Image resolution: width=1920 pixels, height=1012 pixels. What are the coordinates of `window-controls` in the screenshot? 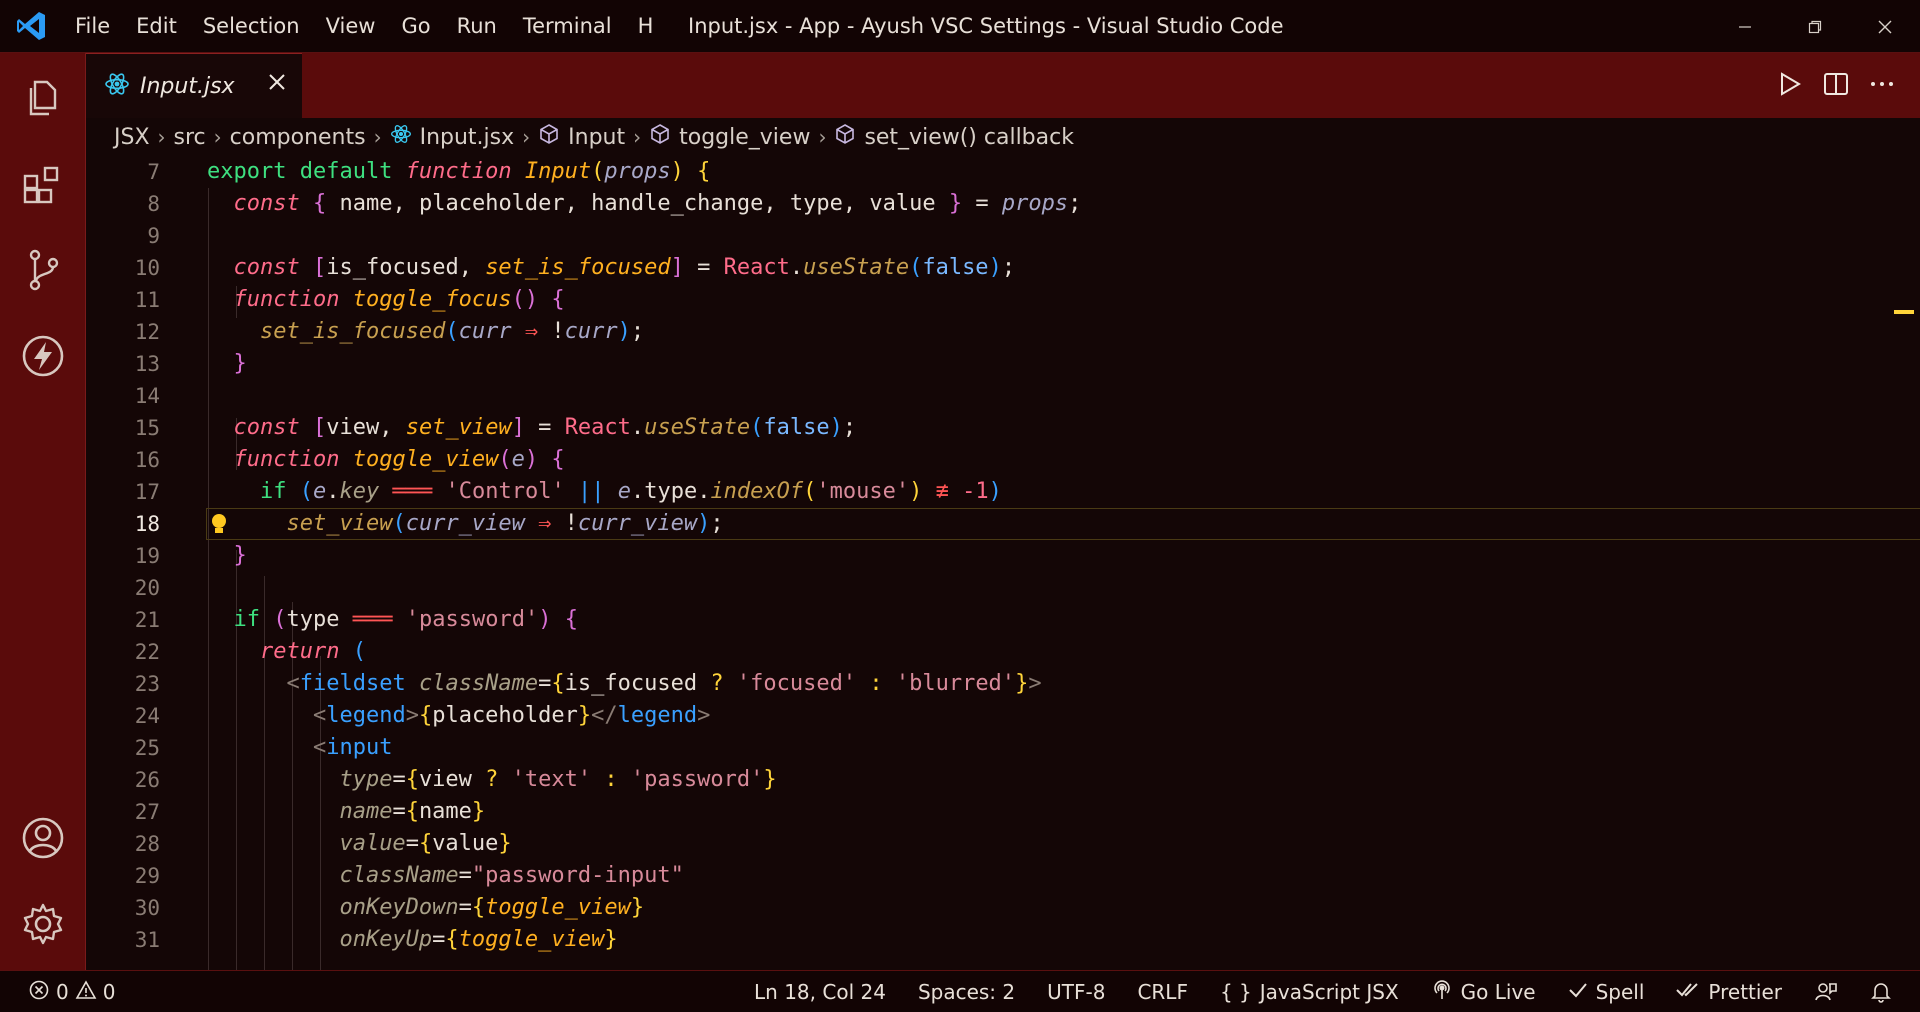 It's located at (1815, 26).